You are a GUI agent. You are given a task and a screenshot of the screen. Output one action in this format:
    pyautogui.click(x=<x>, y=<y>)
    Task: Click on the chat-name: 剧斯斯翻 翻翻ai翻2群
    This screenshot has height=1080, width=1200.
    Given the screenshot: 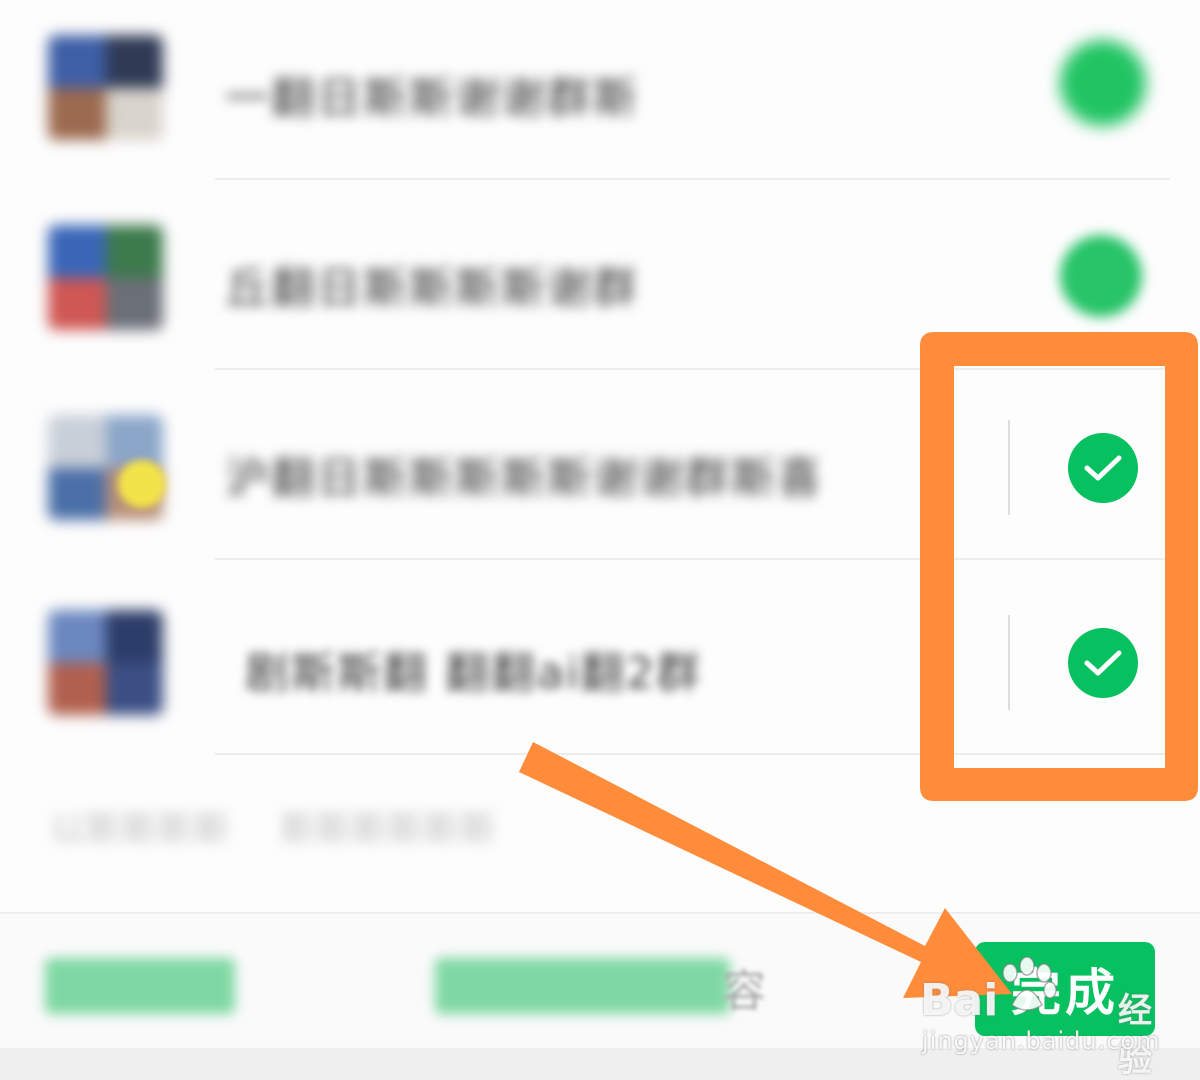 What is the action you would take?
    pyautogui.click(x=474, y=673)
    